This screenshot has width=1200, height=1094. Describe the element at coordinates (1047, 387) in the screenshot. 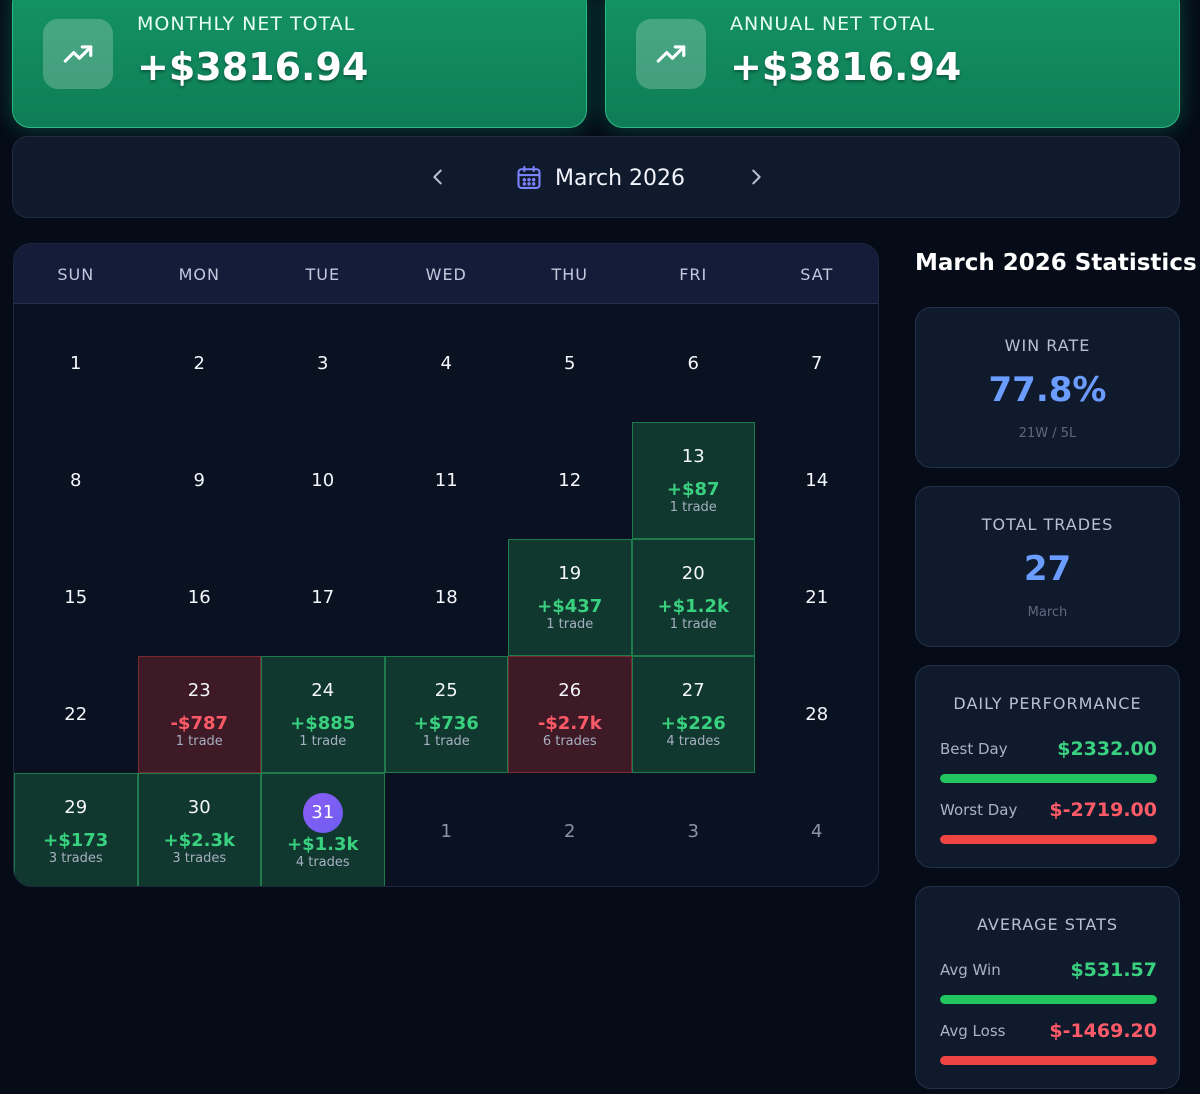

I see `win-rate-card: WIN RATE 77.8% 21W / 5L` at that location.